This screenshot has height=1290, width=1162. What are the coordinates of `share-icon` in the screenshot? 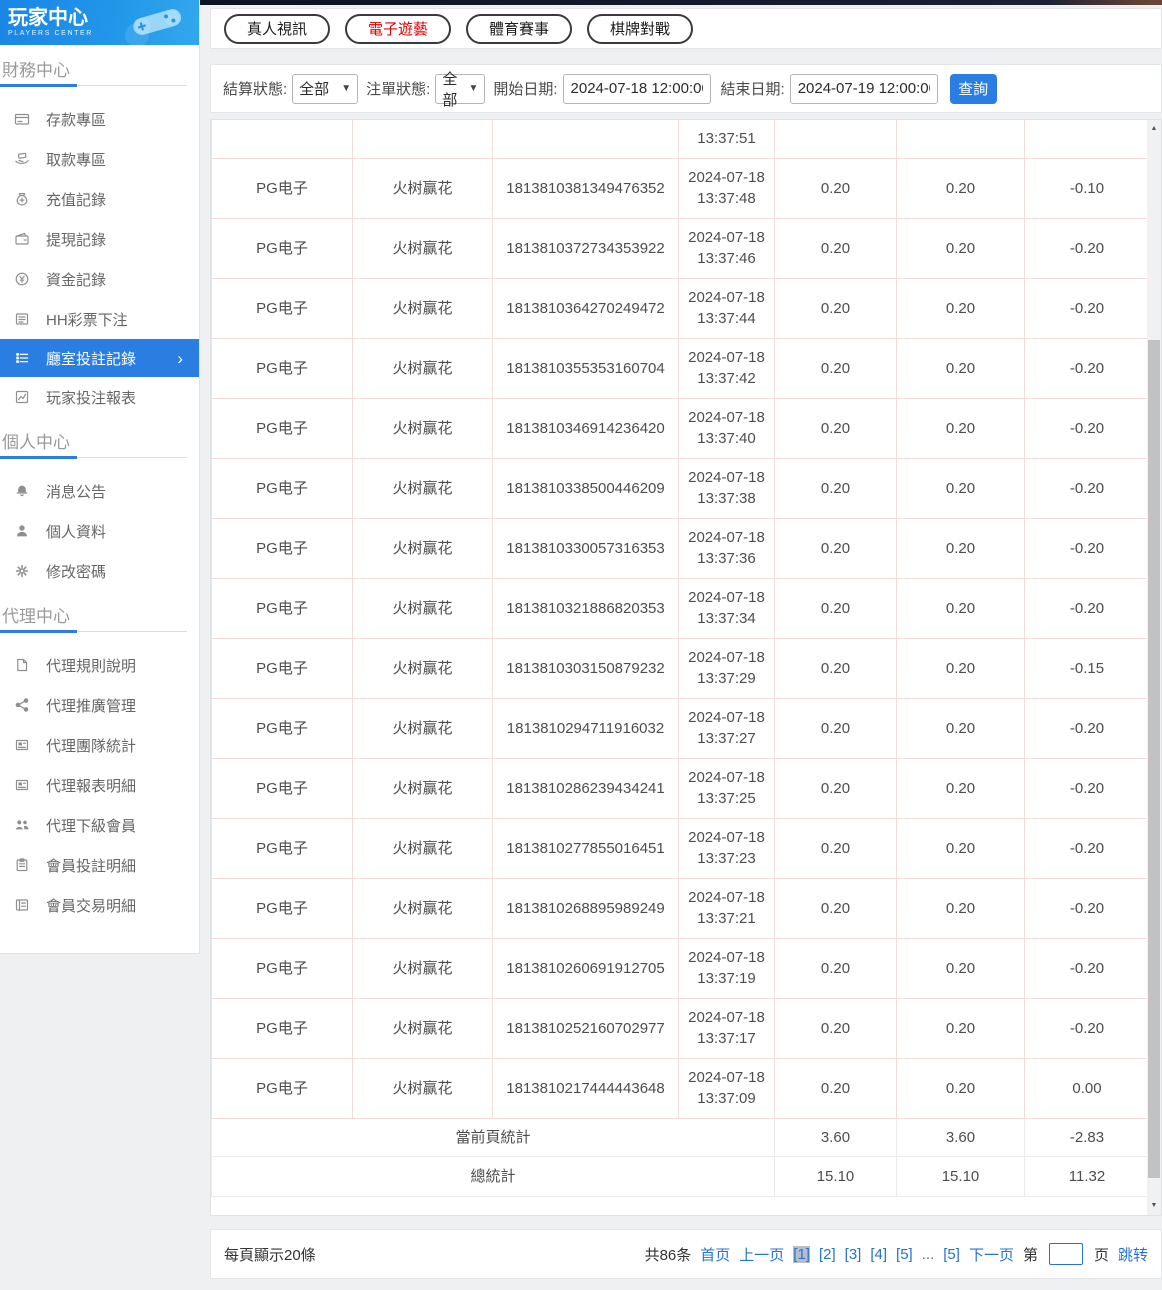 It's located at (22, 705).